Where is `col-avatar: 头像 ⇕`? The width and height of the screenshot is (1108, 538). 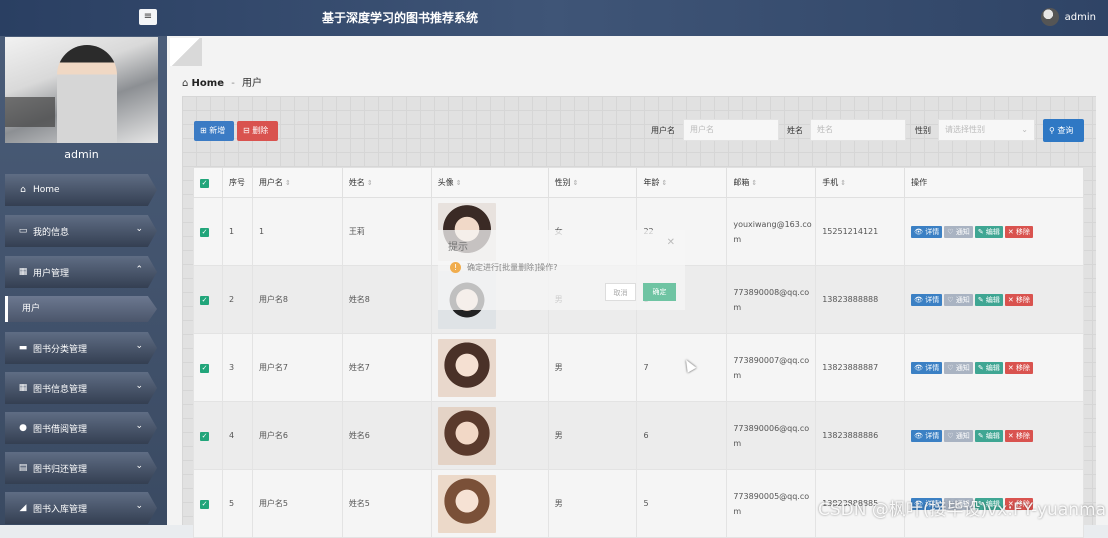 col-avatar: 头像 ⇕ is located at coordinates (489, 182).